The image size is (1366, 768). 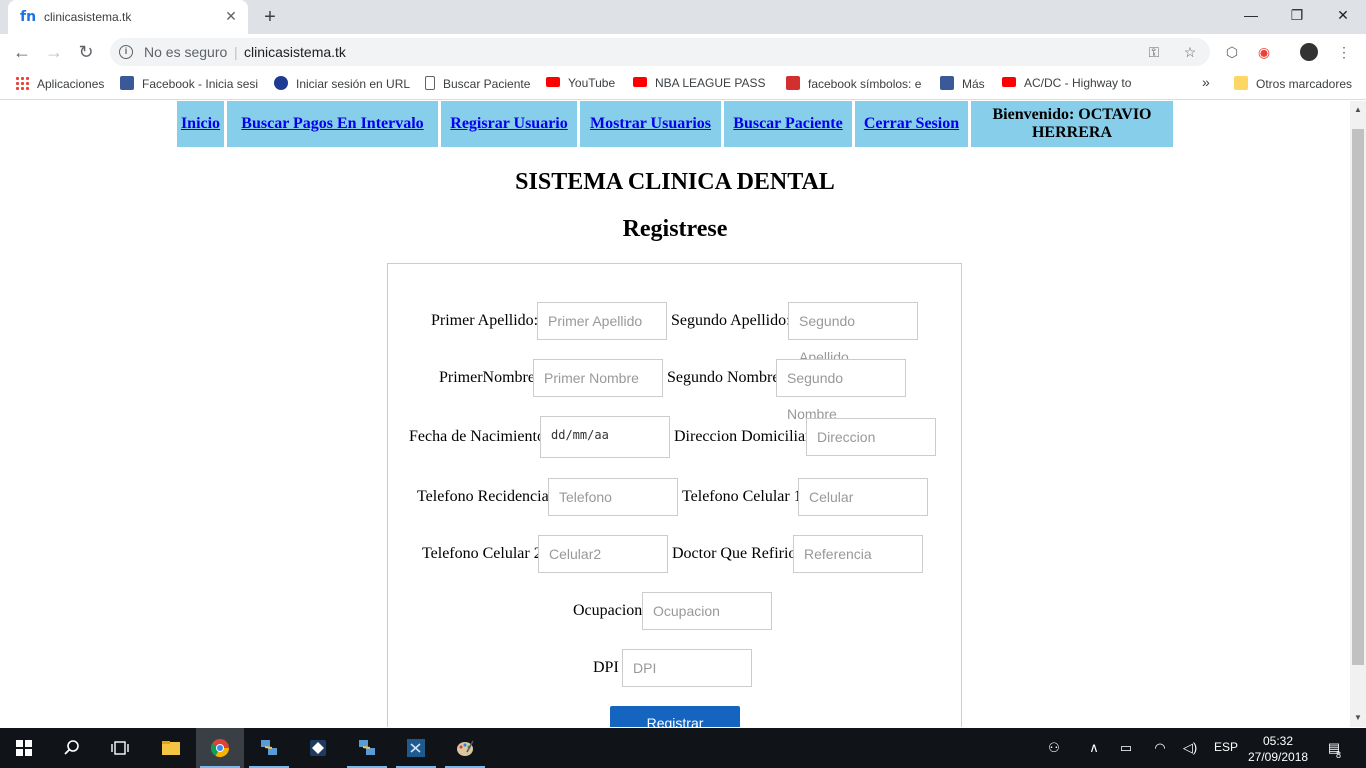 I want to click on search-button, so click(x=72, y=748).